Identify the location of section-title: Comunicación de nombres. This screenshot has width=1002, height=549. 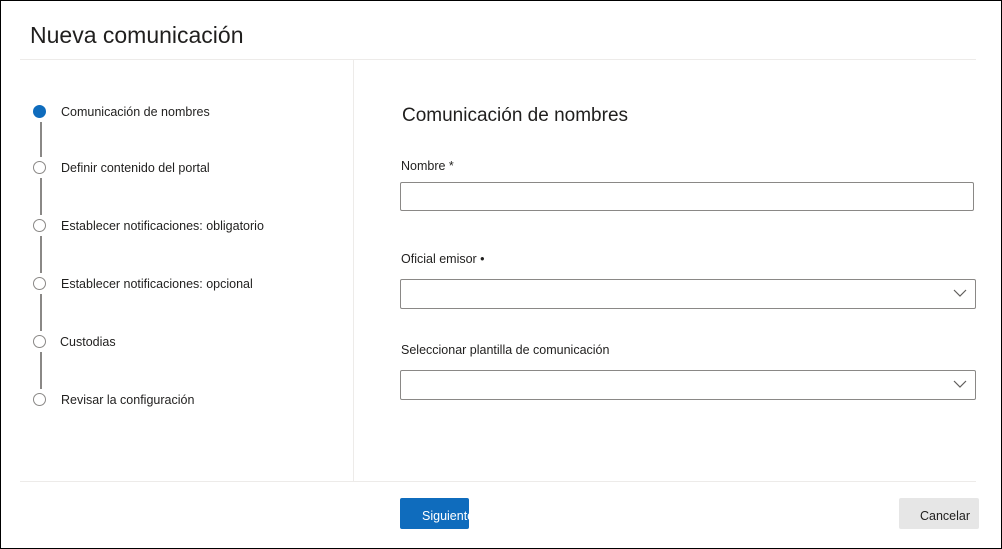
(515, 115).